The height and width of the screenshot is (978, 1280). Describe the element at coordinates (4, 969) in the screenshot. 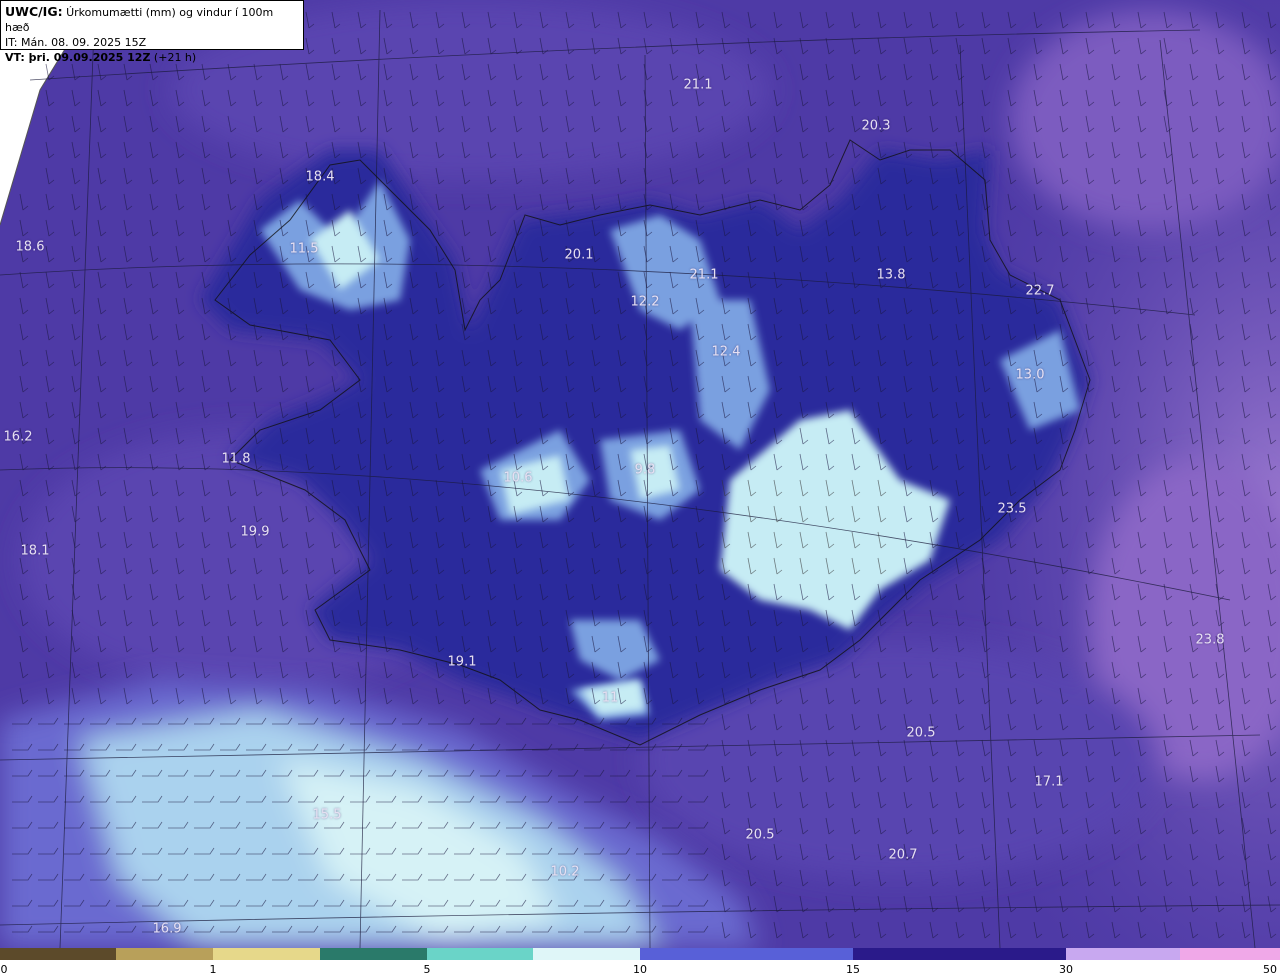

I see `colorbar-tick-label: 0` at that location.